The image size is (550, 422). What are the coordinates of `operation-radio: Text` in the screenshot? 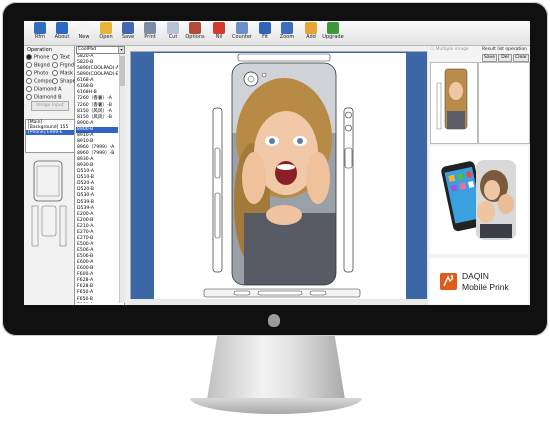 It's located at (61, 57).